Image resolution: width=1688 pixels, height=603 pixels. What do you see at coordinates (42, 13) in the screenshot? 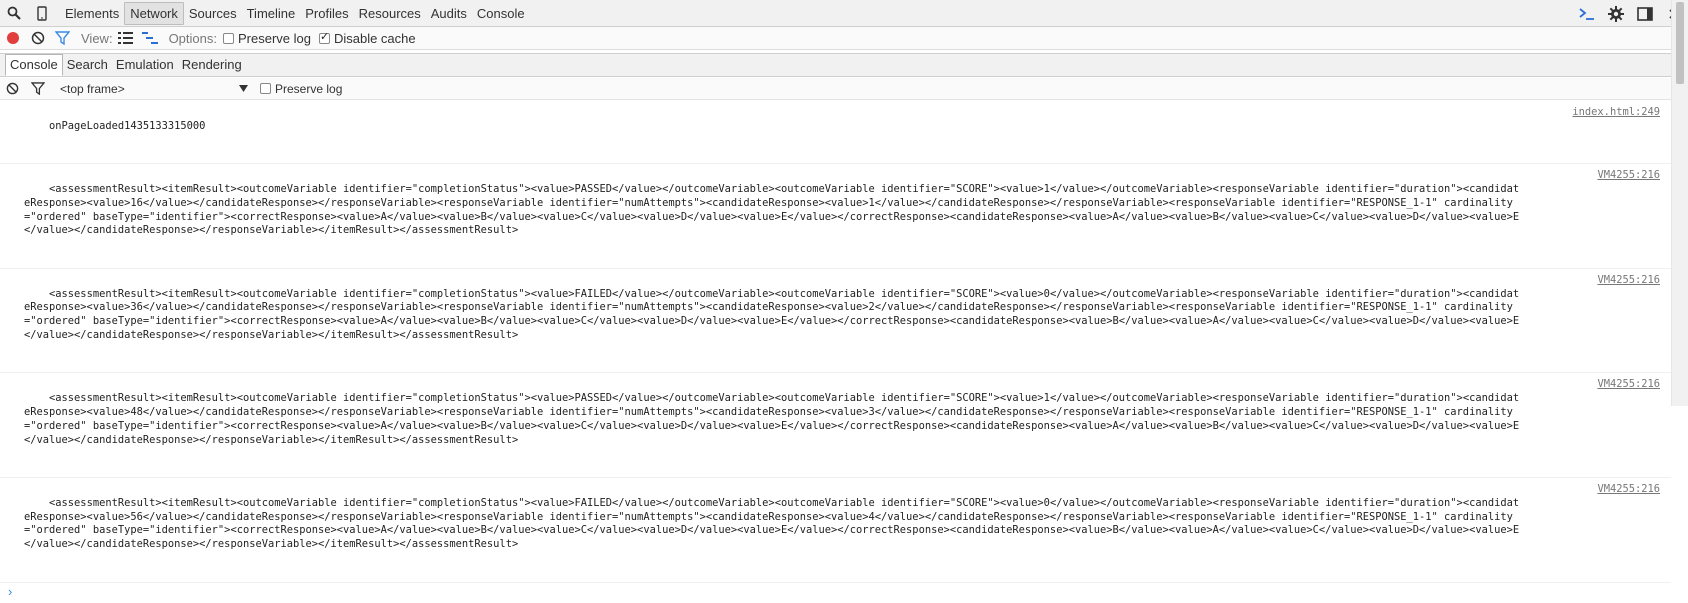
I see `mobile-device-icon` at bounding box center [42, 13].